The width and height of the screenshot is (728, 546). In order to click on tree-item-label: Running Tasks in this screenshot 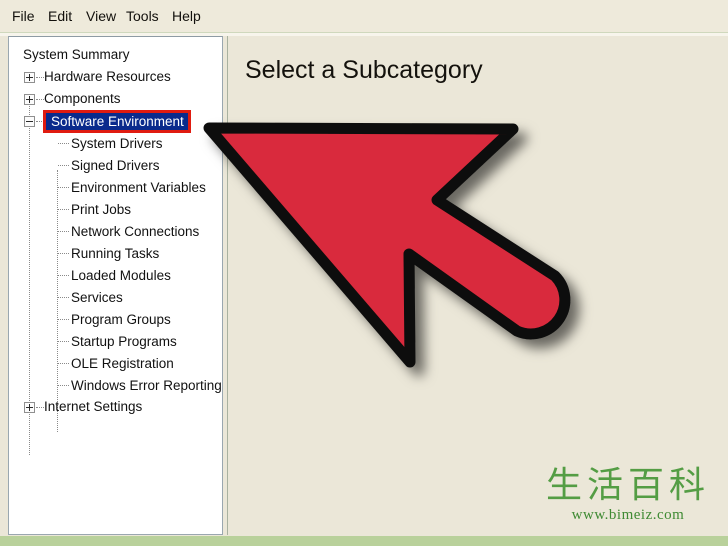, I will do `click(115, 253)`.